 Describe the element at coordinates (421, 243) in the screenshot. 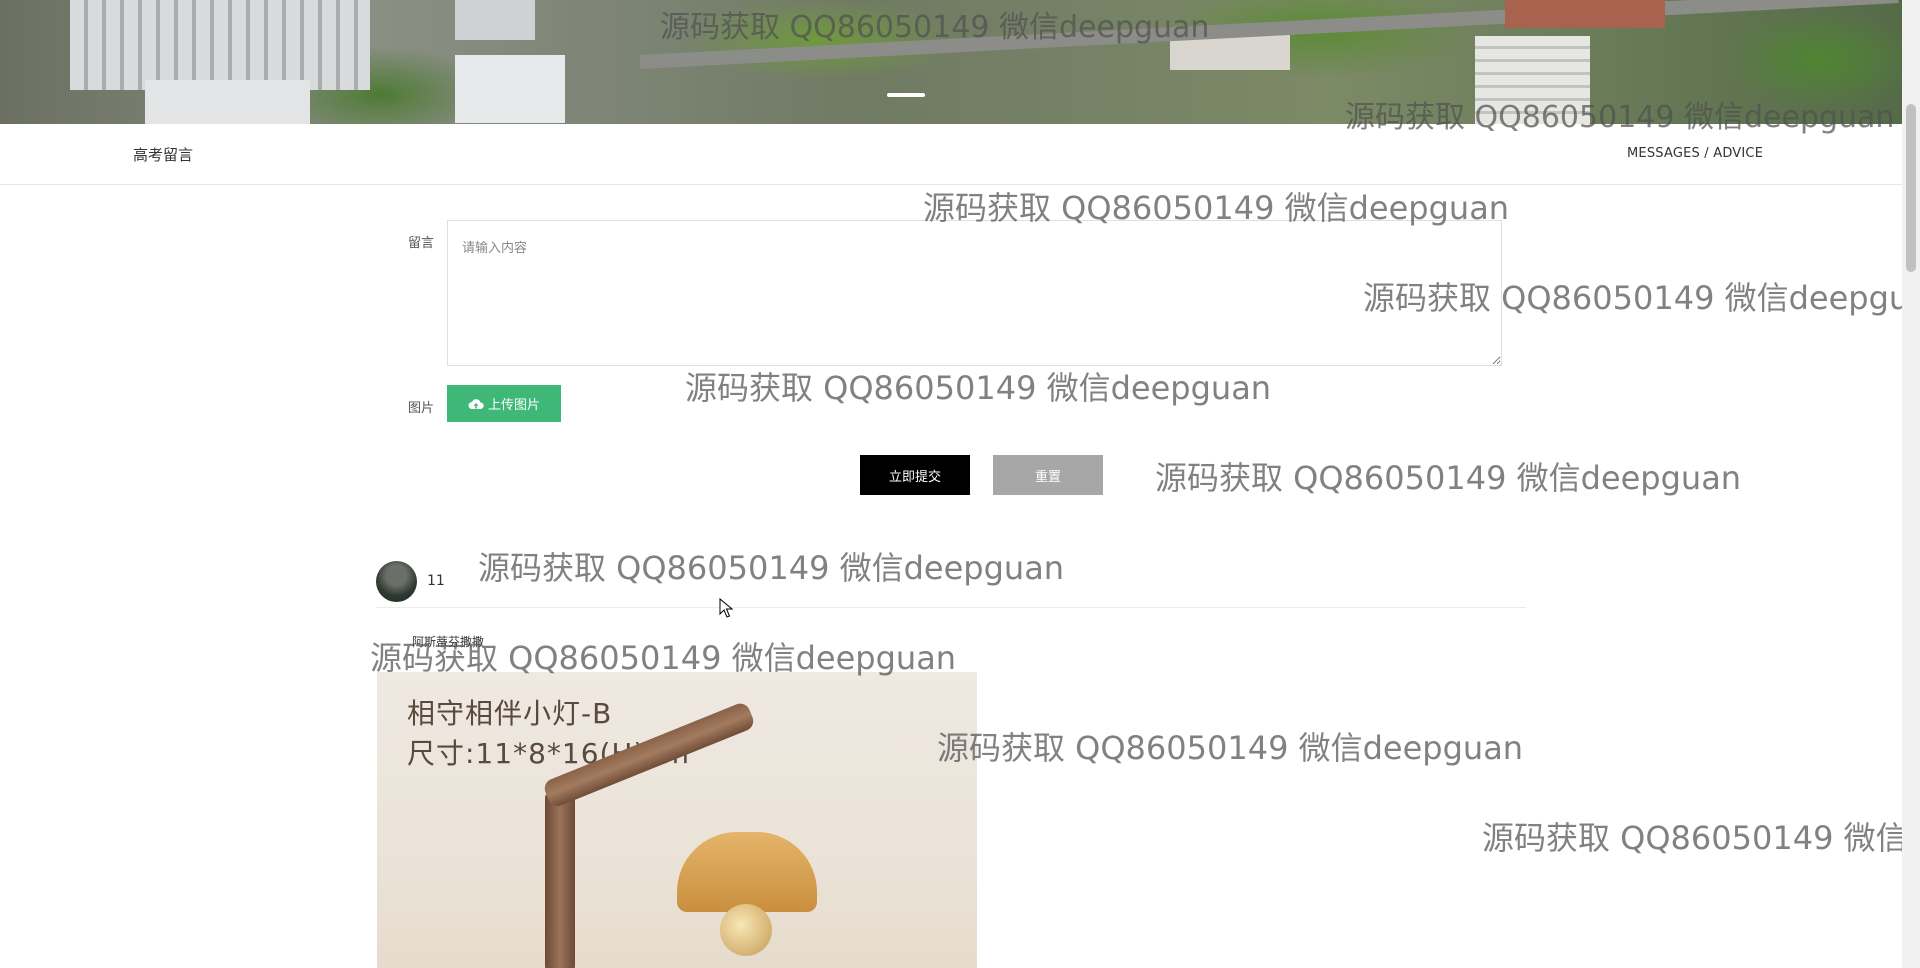

I see `message-label: 留言` at that location.